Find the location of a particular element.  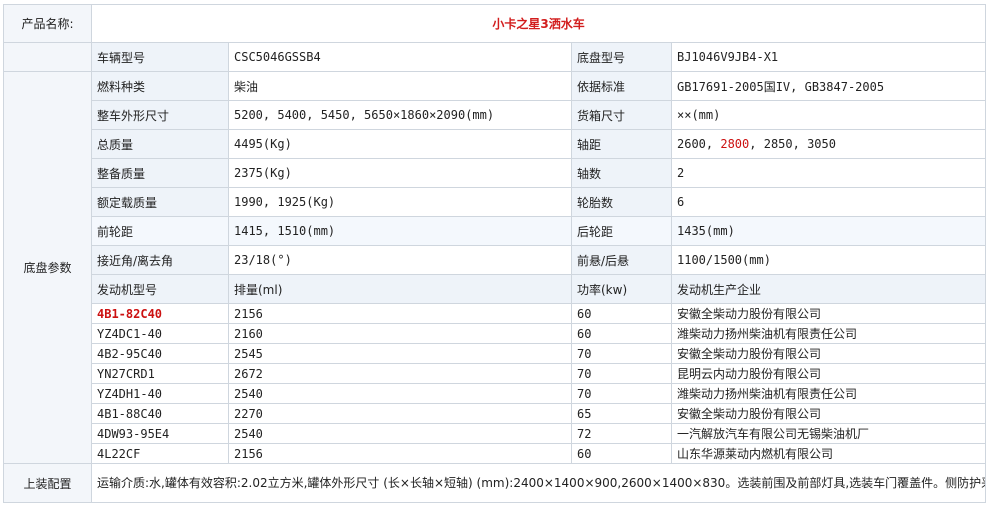

param-label: 轮胎数 is located at coordinates (621, 202).